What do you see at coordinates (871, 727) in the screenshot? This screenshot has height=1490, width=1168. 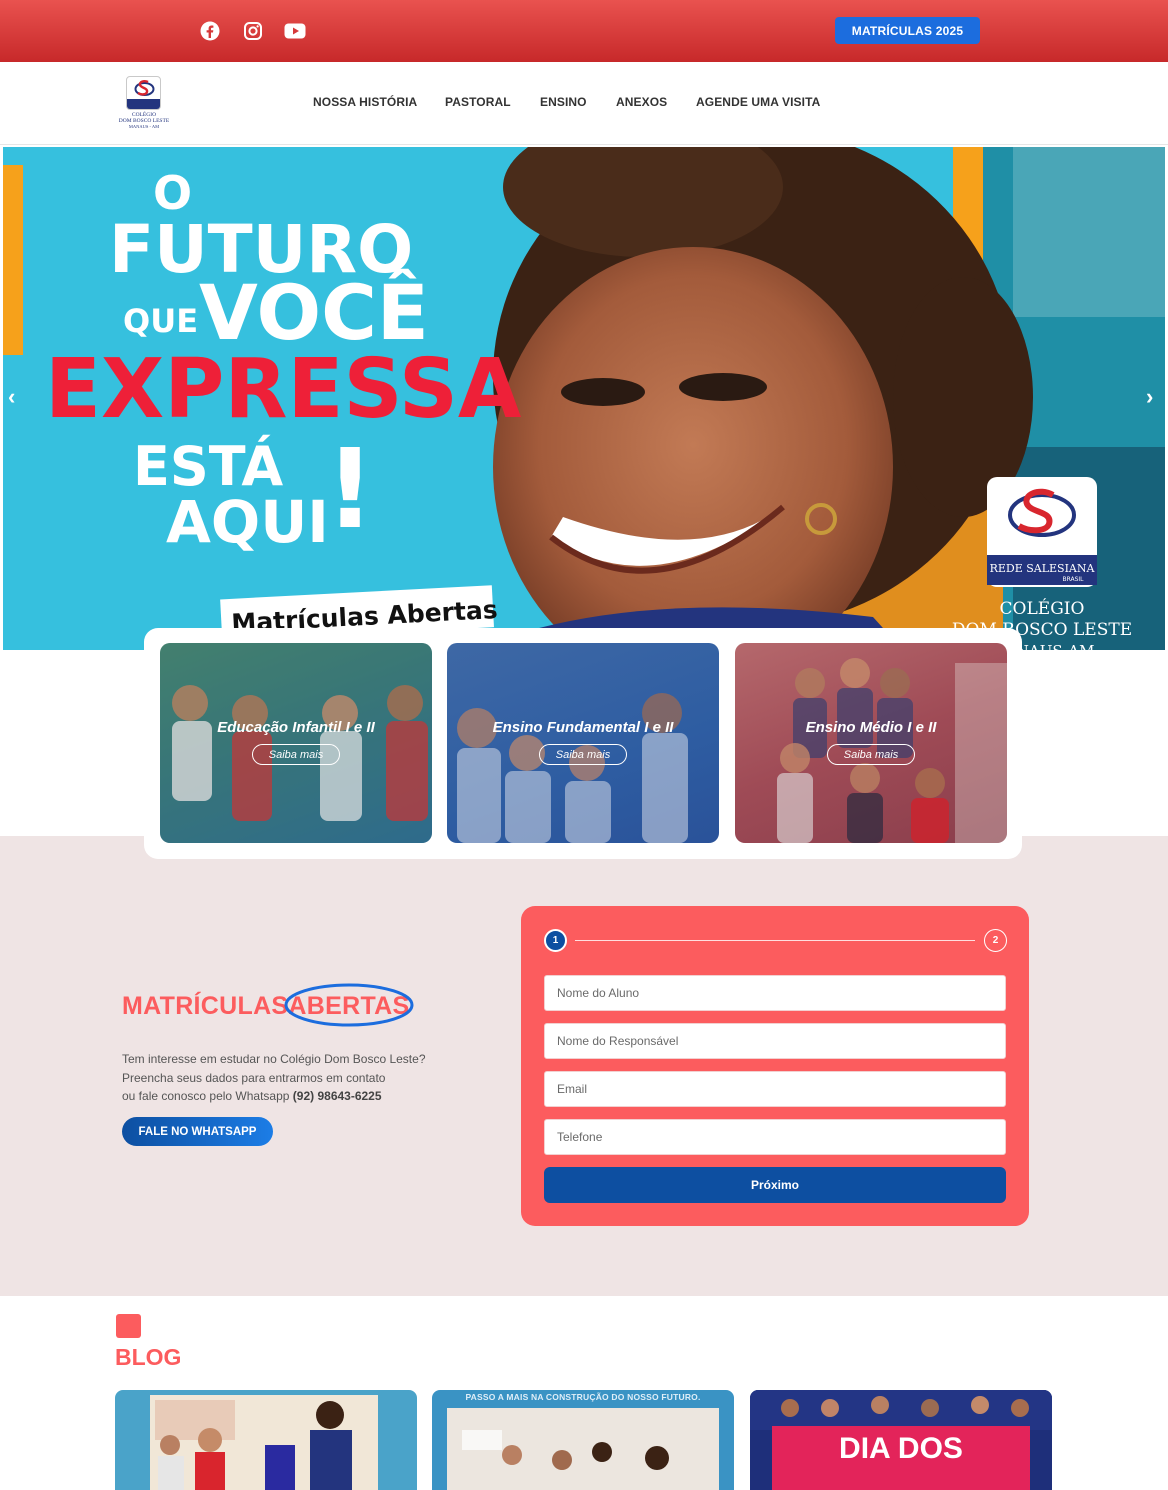 I see `card-title: Ensino Médio I e II` at bounding box center [871, 727].